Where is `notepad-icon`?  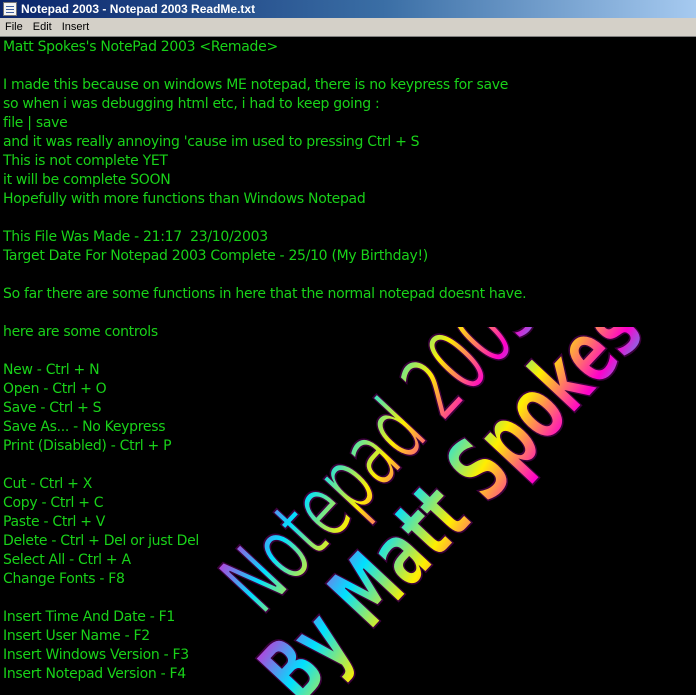
notepad-icon is located at coordinates (10, 9).